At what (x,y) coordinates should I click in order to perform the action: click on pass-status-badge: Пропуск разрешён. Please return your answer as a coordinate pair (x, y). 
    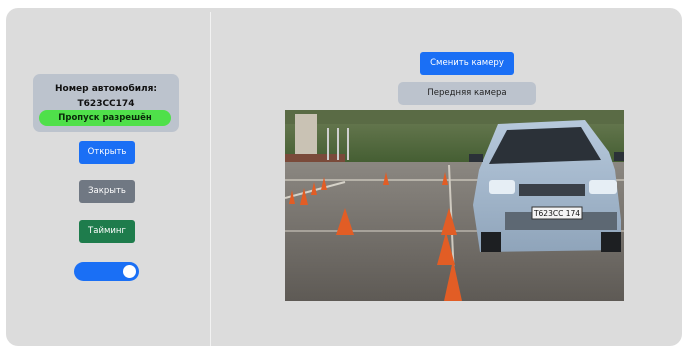
    Looking at the image, I should click on (105, 118).